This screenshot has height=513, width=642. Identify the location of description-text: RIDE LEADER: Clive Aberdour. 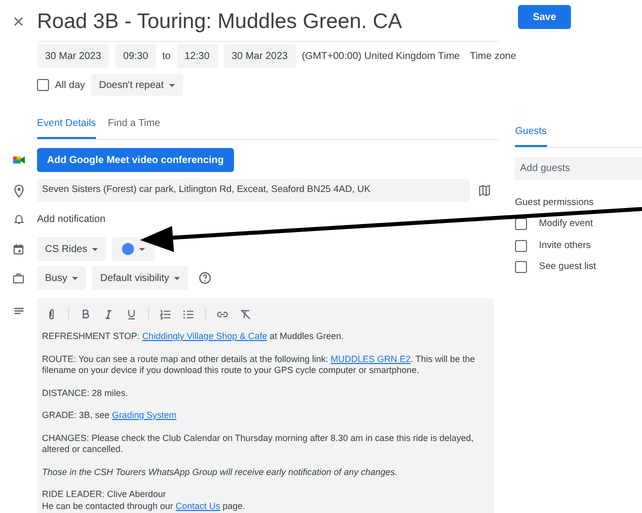
(105, 494).